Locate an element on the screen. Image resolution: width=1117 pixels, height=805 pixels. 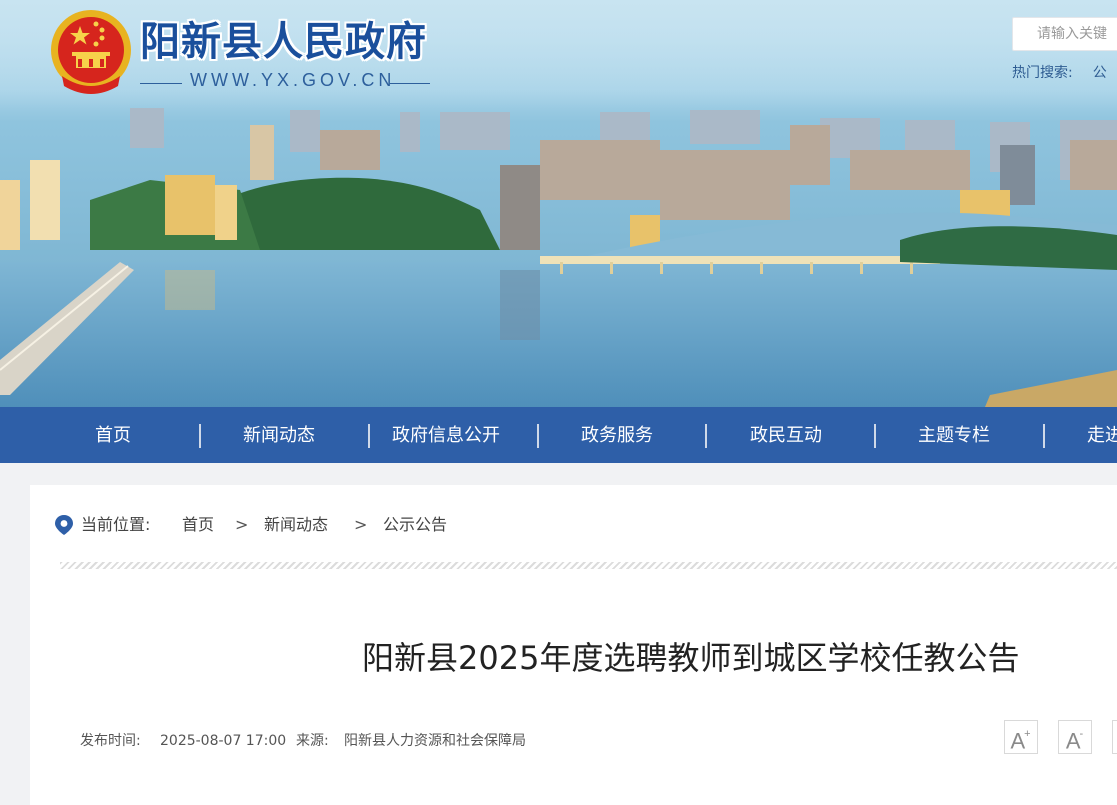
nav-item-about: 走进 is located at coordinates (1102, 435).